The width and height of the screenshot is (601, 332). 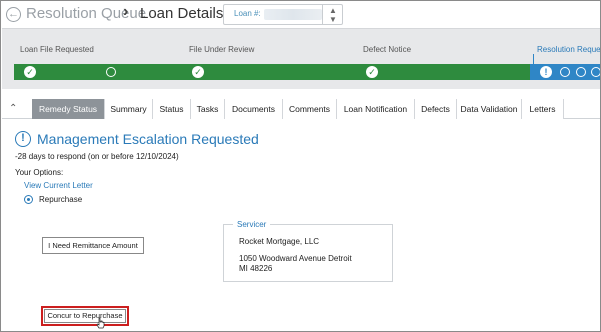 I want to click on stage-label-defect-notice: Defect Notice, so click(x=387, y=49).